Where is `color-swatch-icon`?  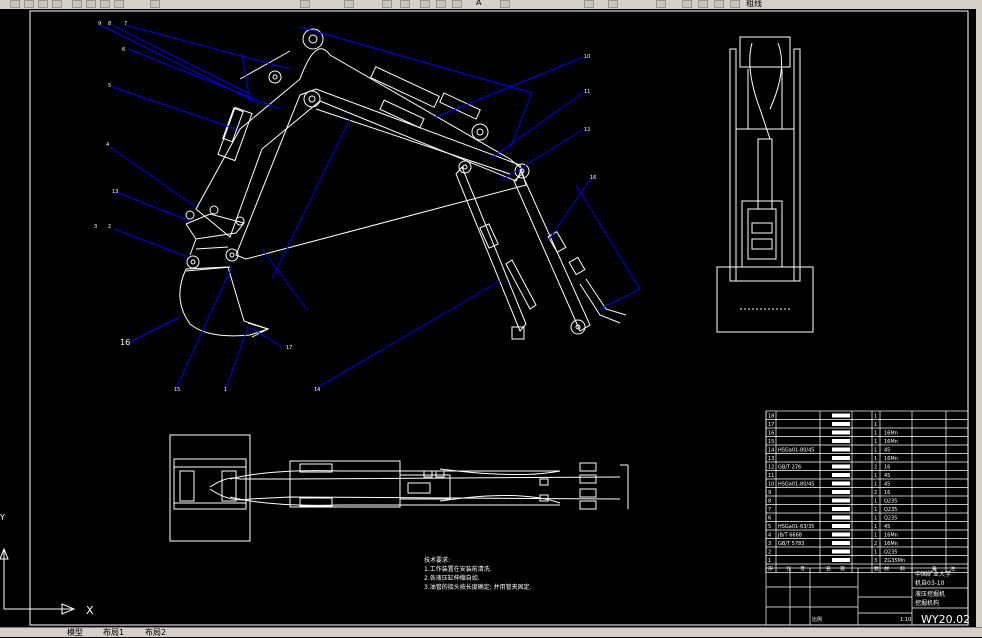 color-swatch-icon is located at coordinates (735, 4).